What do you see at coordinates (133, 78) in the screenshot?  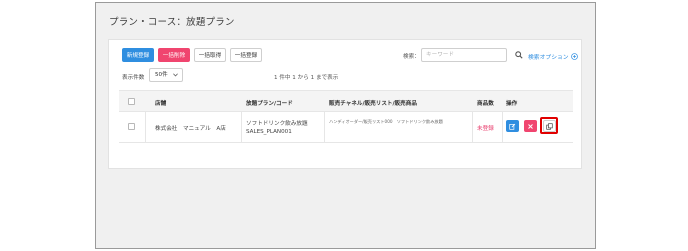 I see `per-page-label: 表示件数` at bounding box center [133, 78].